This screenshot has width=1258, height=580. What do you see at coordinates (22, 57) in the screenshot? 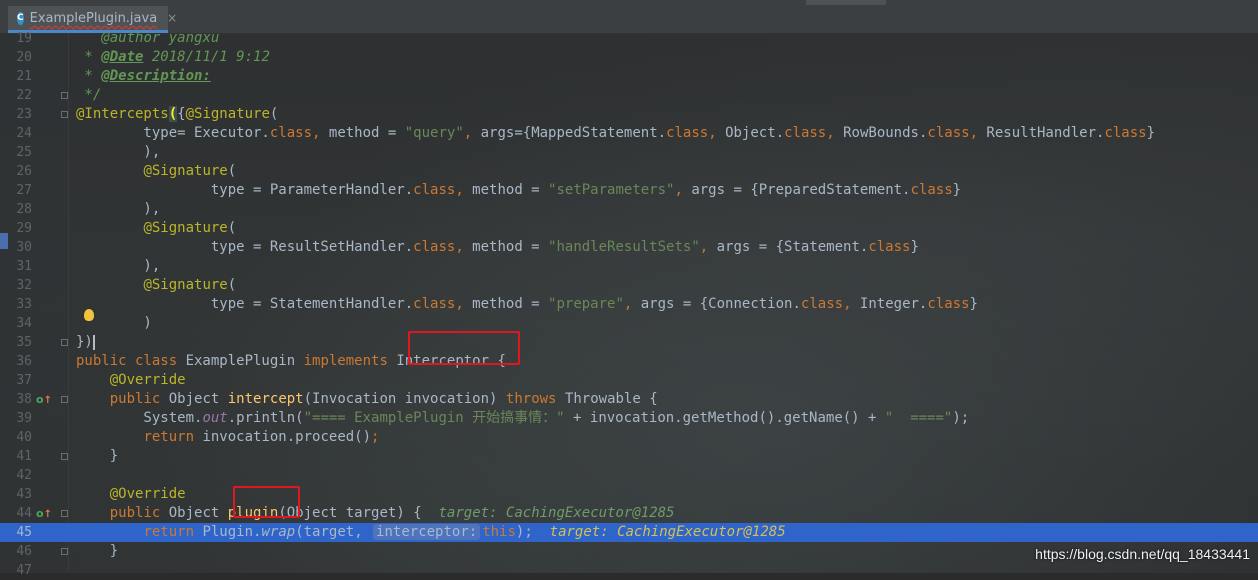
I see `line-number: 20` at bounding box center [22, 57].